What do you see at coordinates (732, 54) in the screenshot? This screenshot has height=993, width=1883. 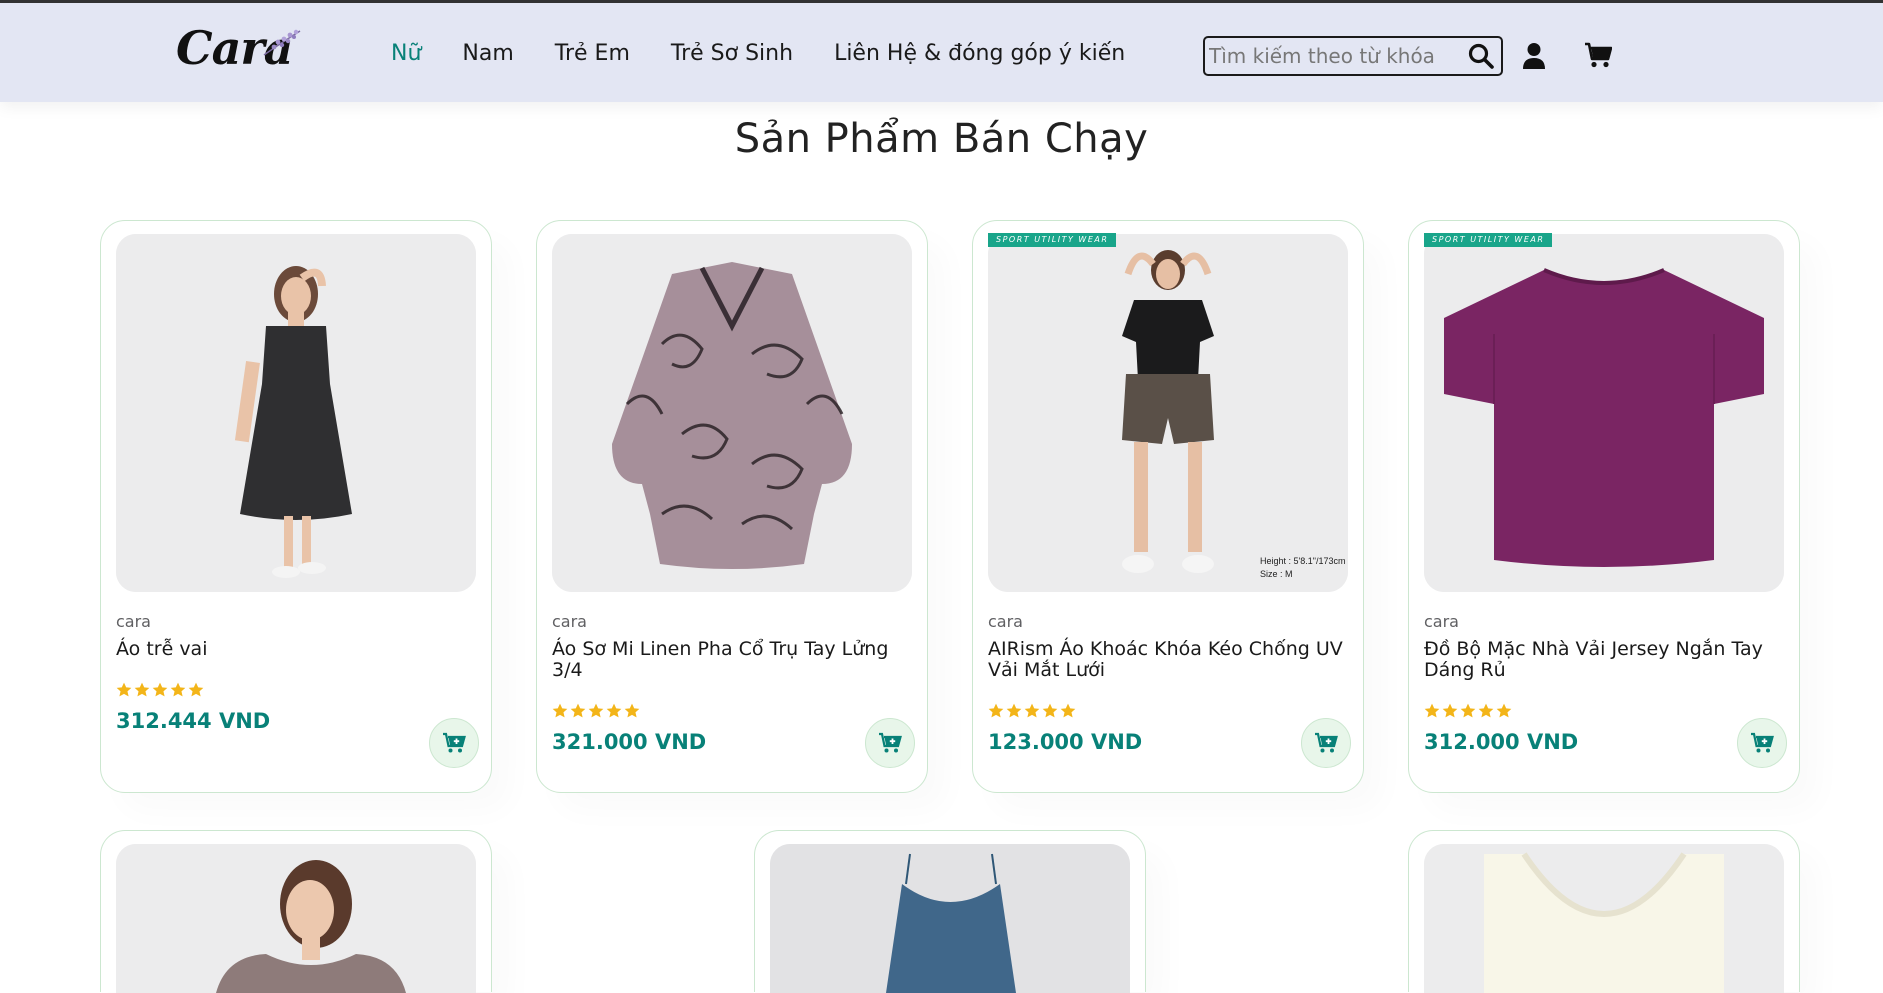 I see `nav-item-tre-so-sinh: Trẻ Sơ Sinh` at bounding box center [732, 54].